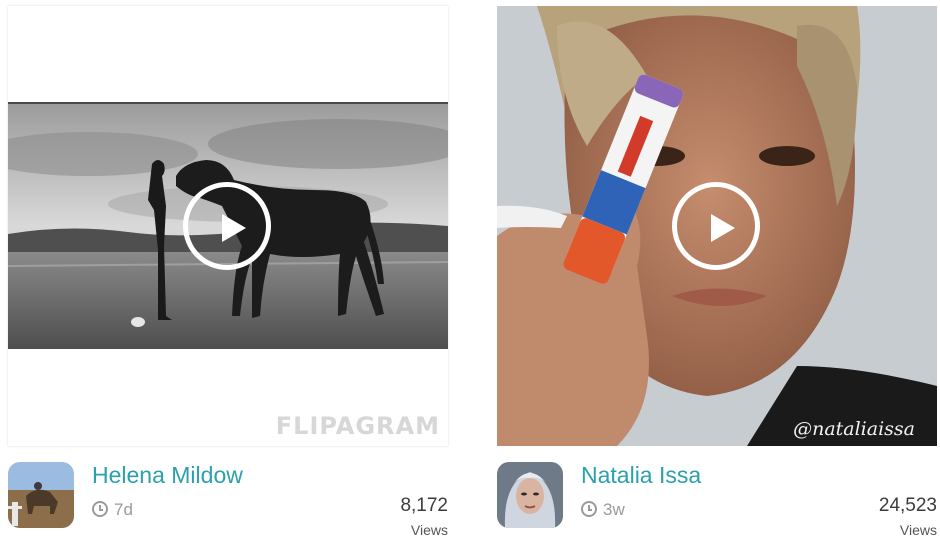  Describe the element at coordinates (424, 505) in the screenshot. I see `view-count-value: 8,172` at that location.